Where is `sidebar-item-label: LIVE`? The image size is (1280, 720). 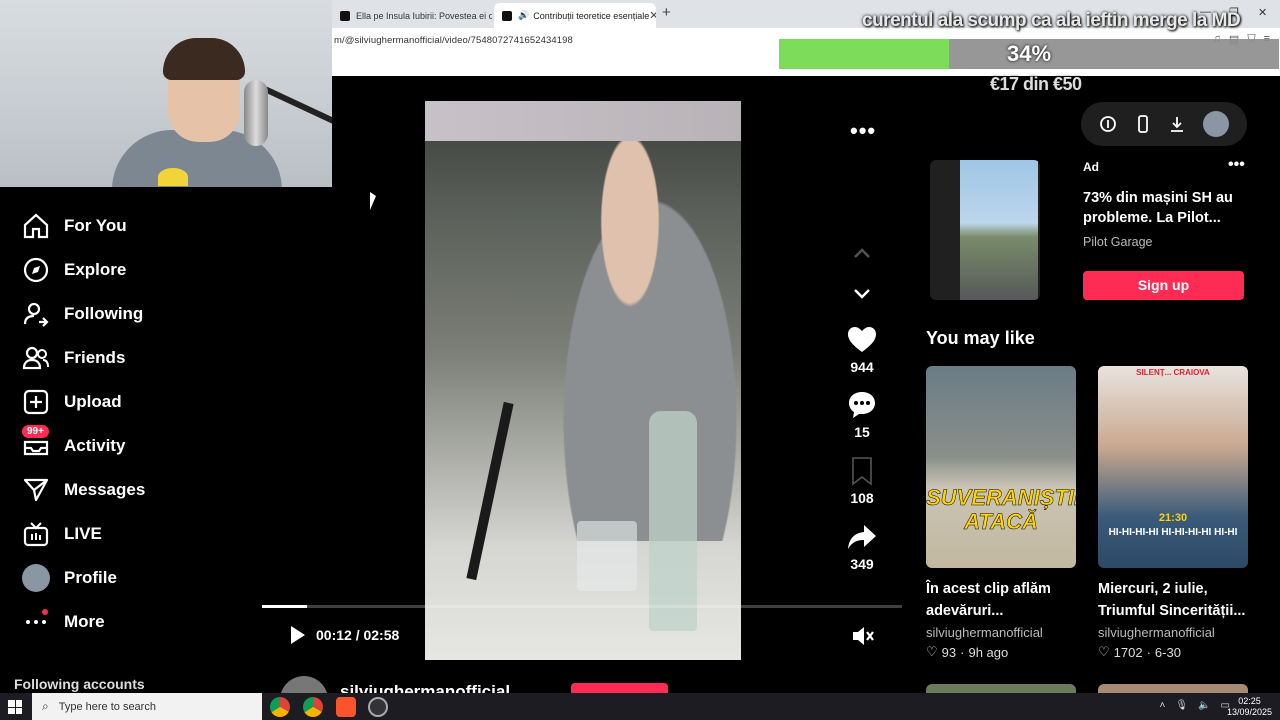
sidebar-item-label: LIVE is located at coordinates (83, 533).